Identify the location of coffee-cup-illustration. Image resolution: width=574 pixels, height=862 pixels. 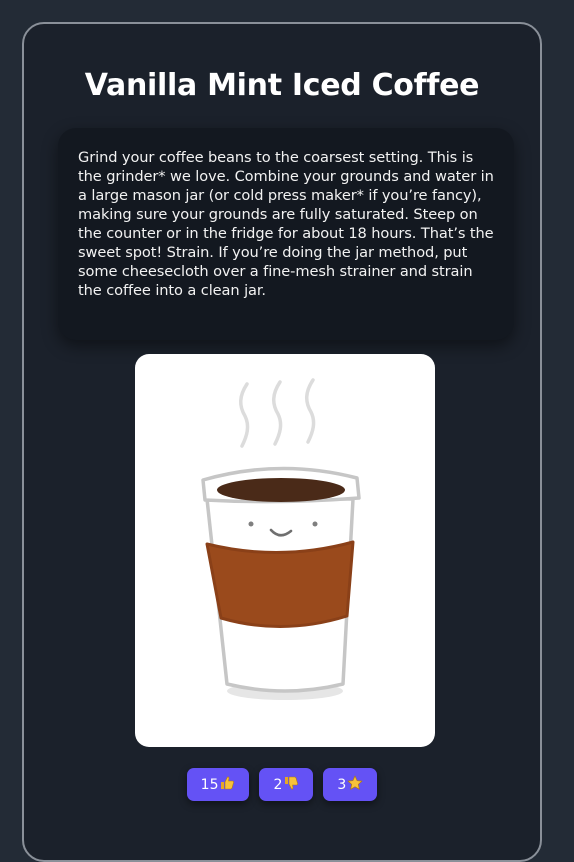
(281, 539).